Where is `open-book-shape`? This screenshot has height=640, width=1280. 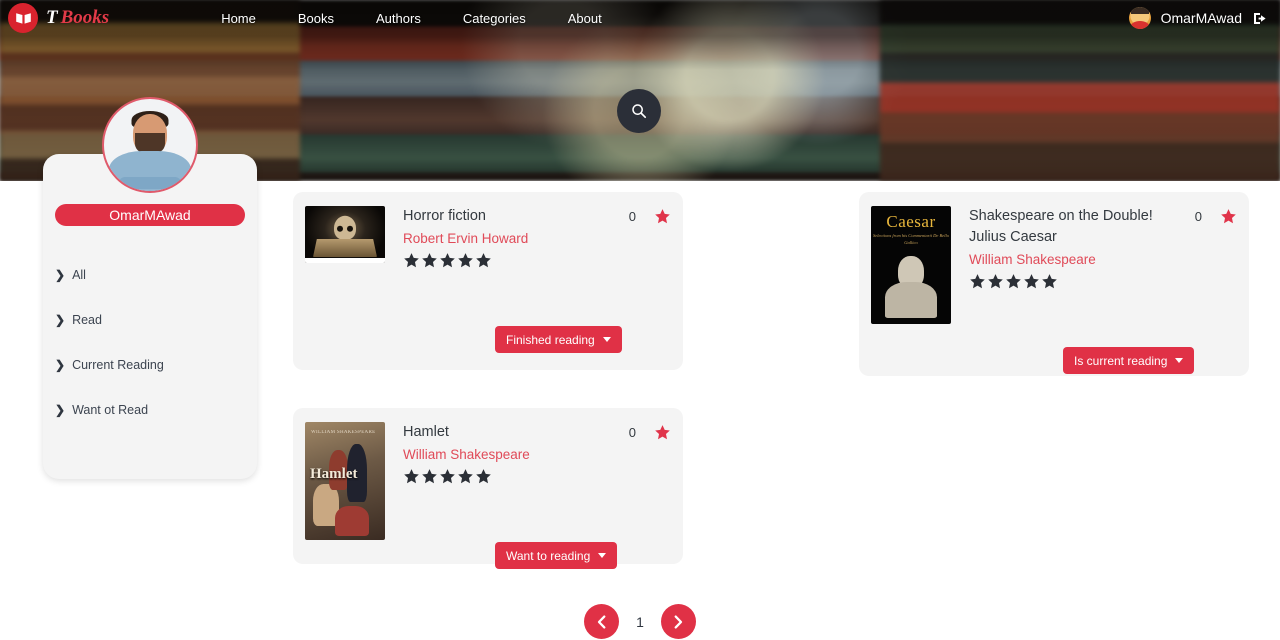 open-book-shape is located at coordinates (345, 248).